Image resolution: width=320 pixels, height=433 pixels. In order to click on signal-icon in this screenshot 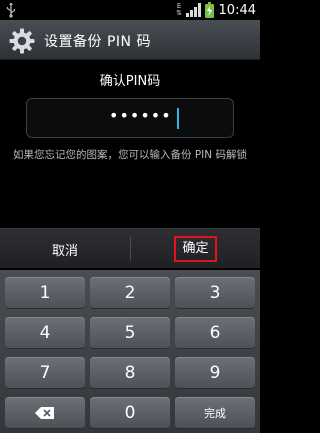, I will do `click(193, 10)`.